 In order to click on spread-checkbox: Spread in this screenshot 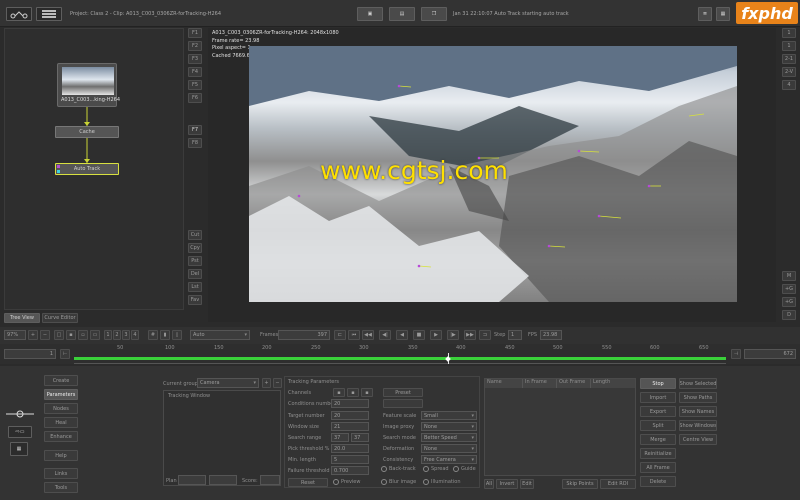, I will do `click(436, 469)`.